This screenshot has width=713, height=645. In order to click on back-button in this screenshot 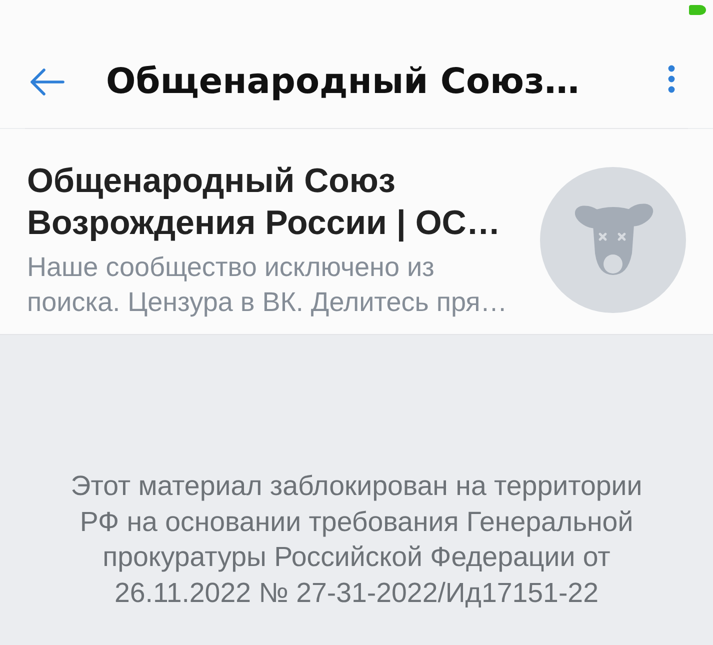, I will do `click(47, 82)`.